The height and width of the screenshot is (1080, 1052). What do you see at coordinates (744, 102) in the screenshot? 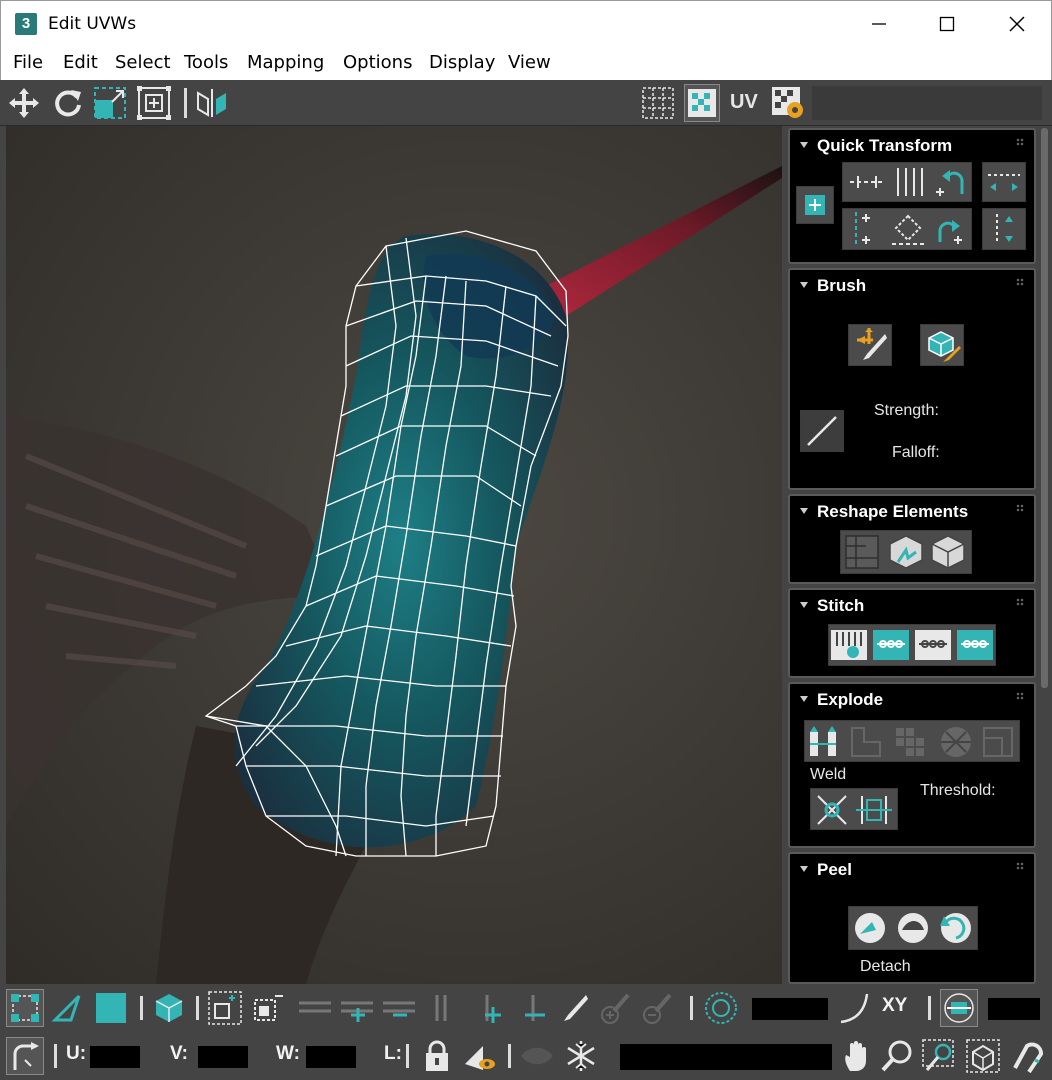
I see `uv-mode-label: UV` at bounding box center [744, 102].